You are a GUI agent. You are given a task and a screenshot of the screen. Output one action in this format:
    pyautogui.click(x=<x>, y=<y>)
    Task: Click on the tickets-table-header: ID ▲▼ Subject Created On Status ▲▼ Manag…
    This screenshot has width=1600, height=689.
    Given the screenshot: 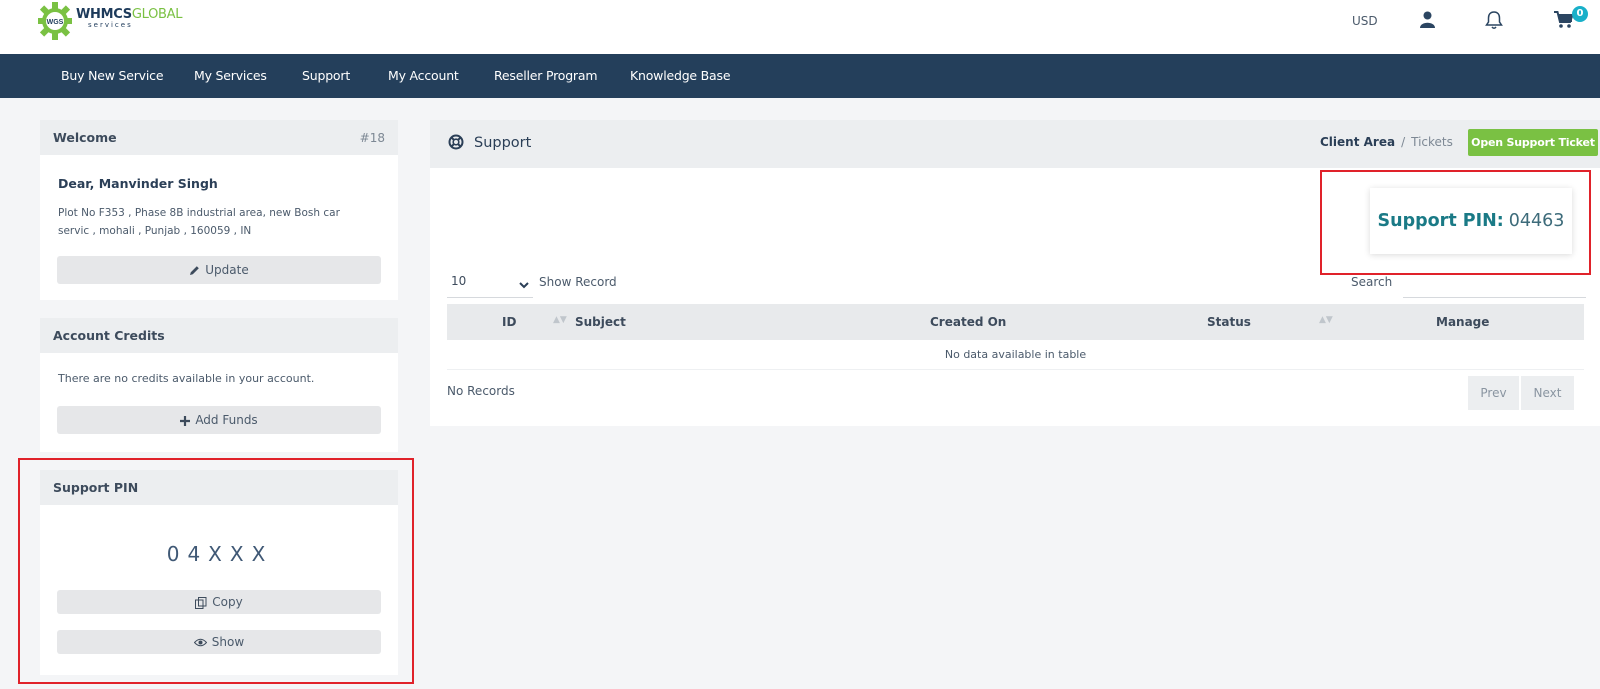 What is the action you would take?
    pyautogui.click(x=1015, y=322)
    